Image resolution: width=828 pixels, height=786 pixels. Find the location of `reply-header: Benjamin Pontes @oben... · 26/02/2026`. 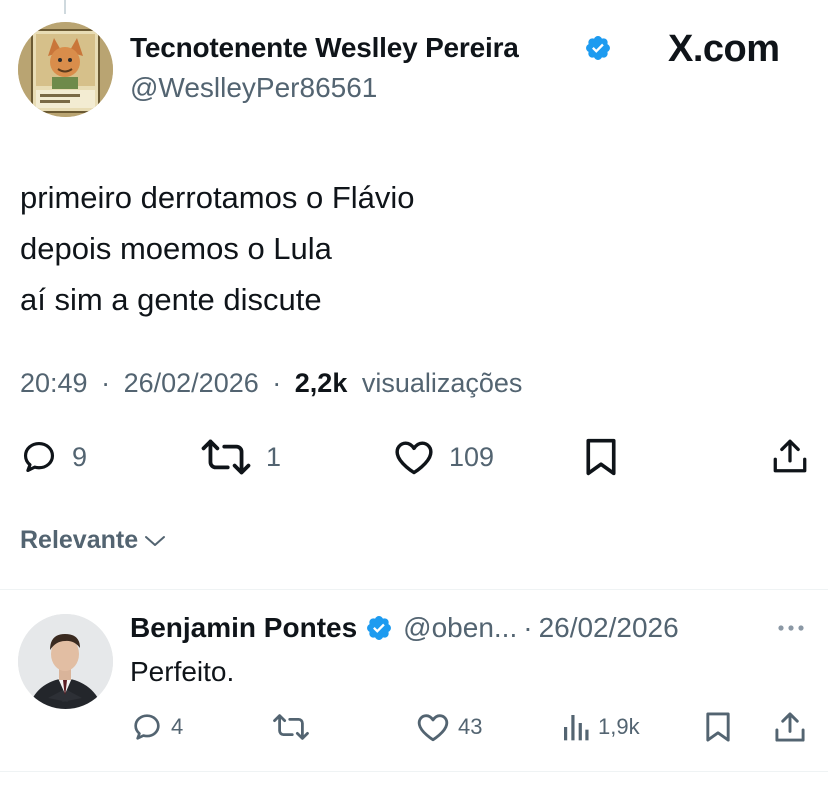

reply-header: Benjamin Pontes @oben... · 26/02/2026 is located at coordinates (404, 628).